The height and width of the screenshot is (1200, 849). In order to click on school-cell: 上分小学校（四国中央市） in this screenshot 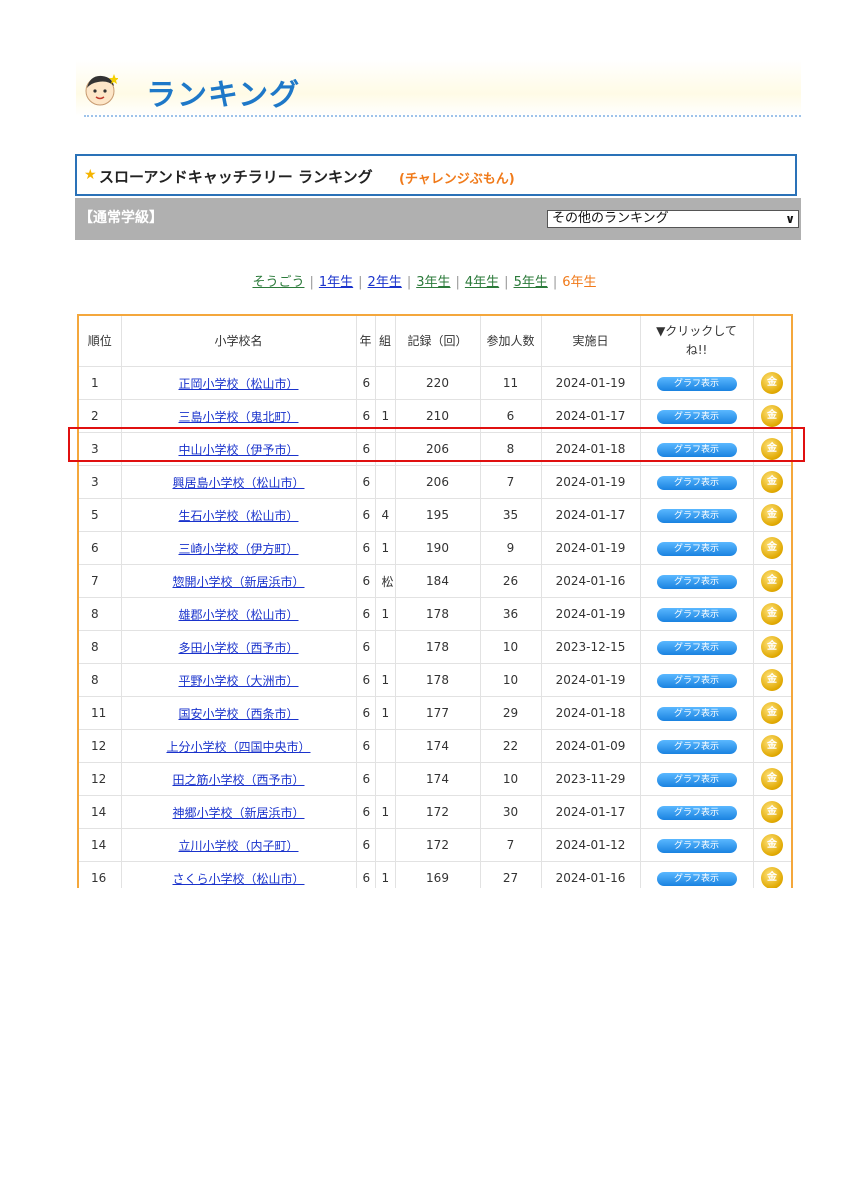, I will do `click(239, 746)`.